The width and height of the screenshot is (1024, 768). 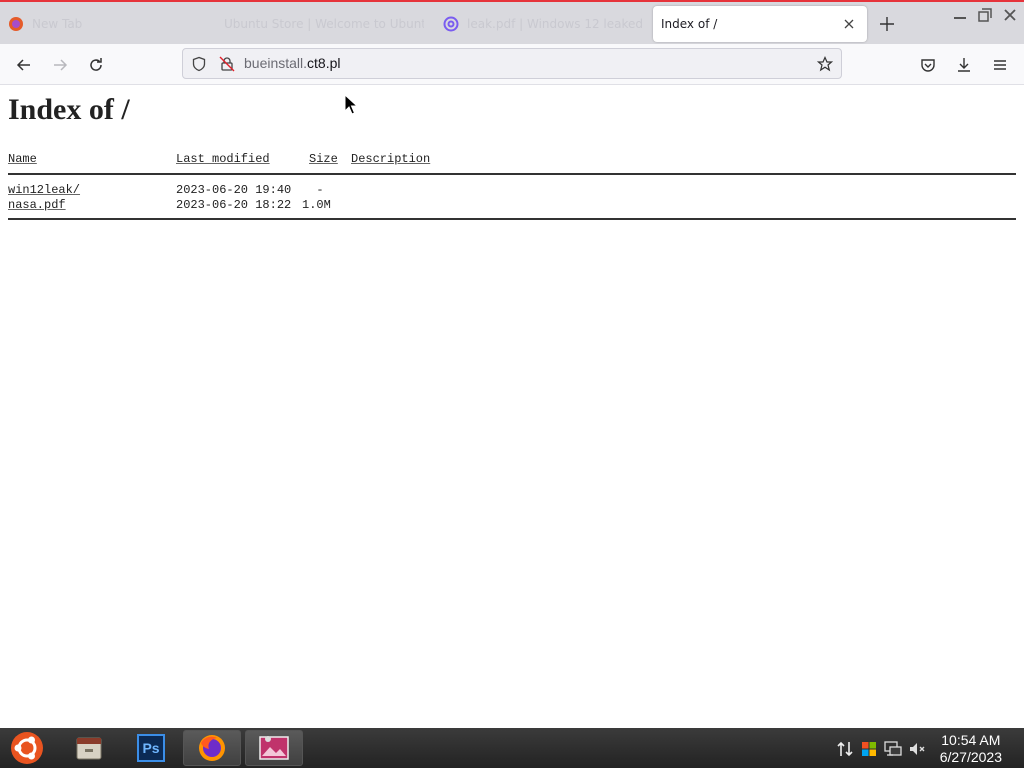 What do you see at coordinates (22, 159) in the screenshot?
I see `sort-by-name-link: Name` at bounding box center [22, 159].